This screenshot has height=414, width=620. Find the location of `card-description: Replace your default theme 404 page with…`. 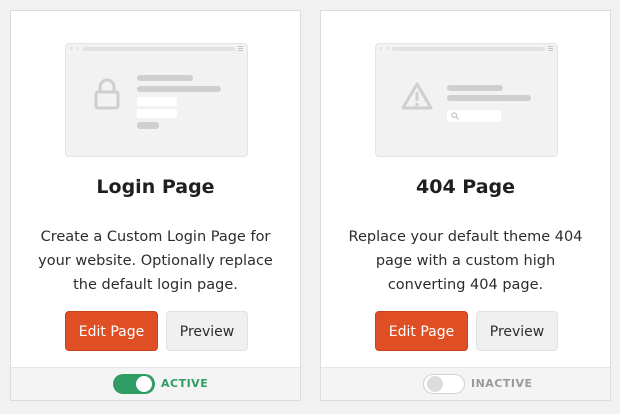

card-description: Replace your default theme 404 page with… is located at coordinates (465, 261).